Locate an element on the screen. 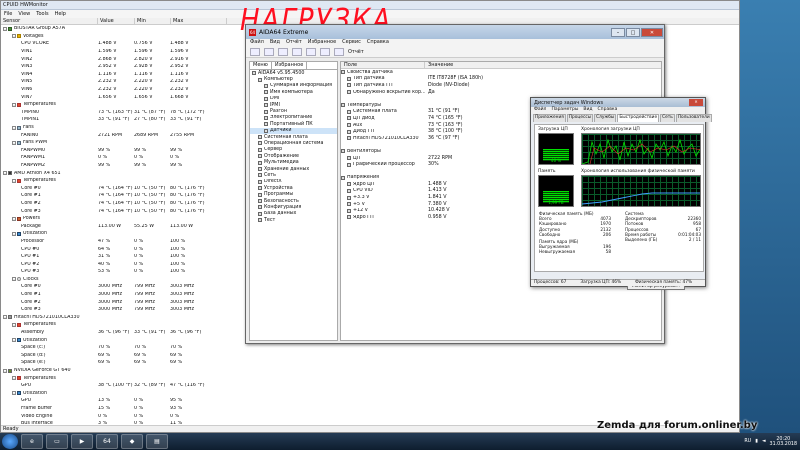 Image resolution: width=800 pixels, height=450 pixels. tab-performance: Быстродействие is located at coordinates (638, 118).